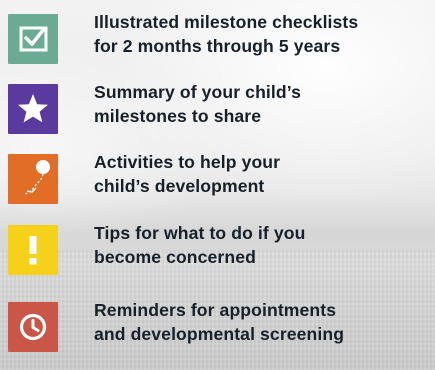 Image resolution: width=435 pixels, height=370 pixels. What do you see at coordinates (217, 46) in the screenshot?
I see `feature-line-2: for 2 months through 5 years` at bounding box center [217, 46].